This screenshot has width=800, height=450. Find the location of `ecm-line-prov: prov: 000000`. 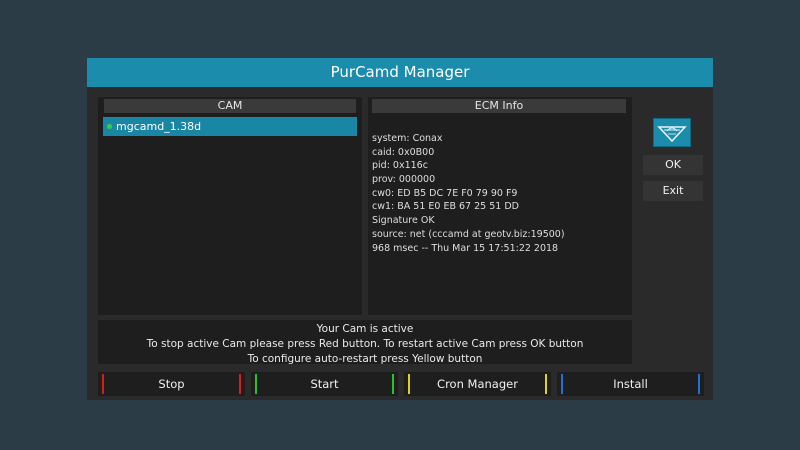

ecm-line-prov: prov: 000000 is located at coordinates (404, 180).